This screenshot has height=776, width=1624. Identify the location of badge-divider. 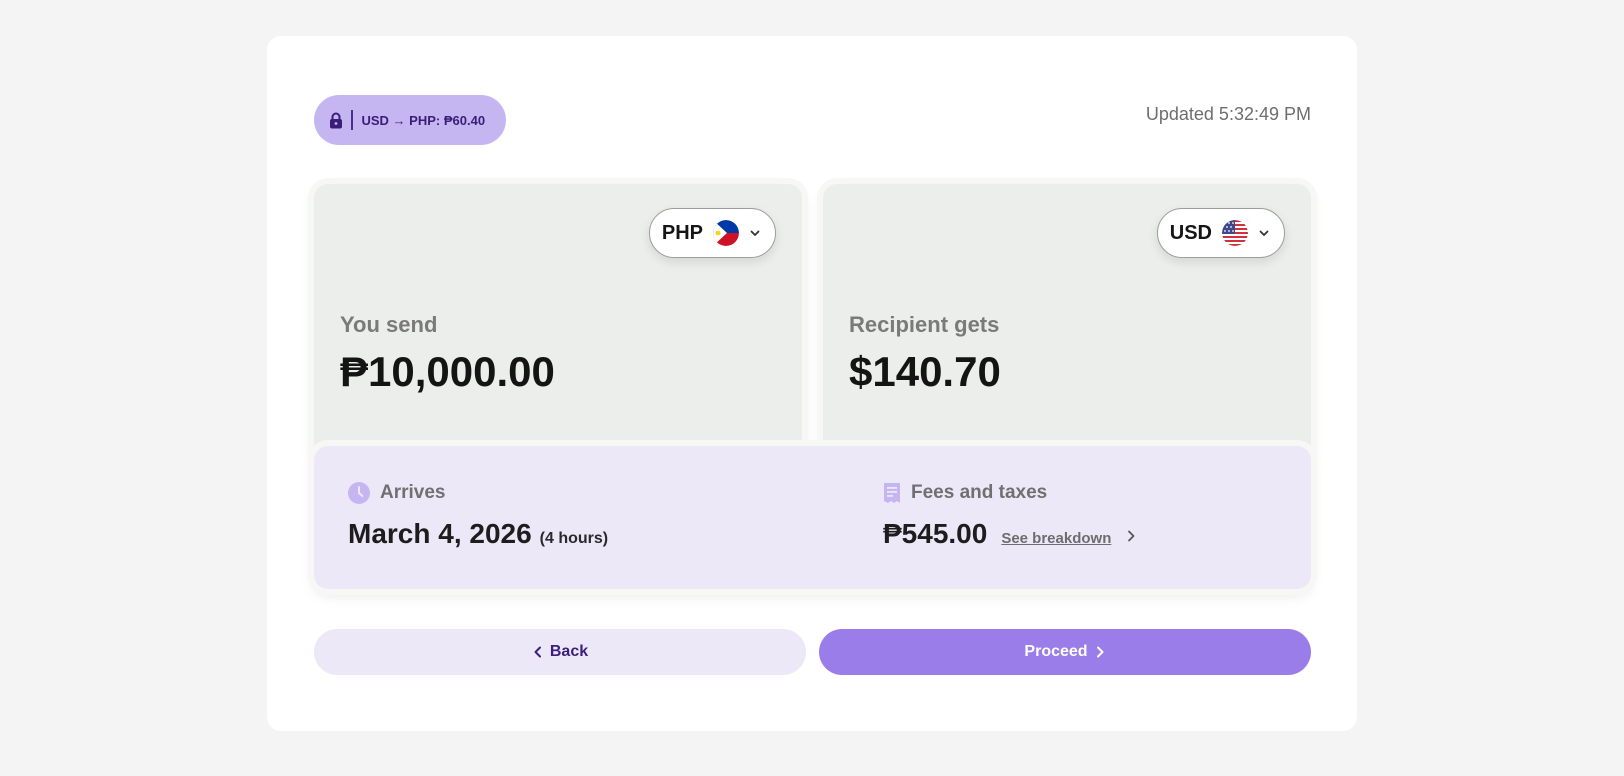
(352, 120).